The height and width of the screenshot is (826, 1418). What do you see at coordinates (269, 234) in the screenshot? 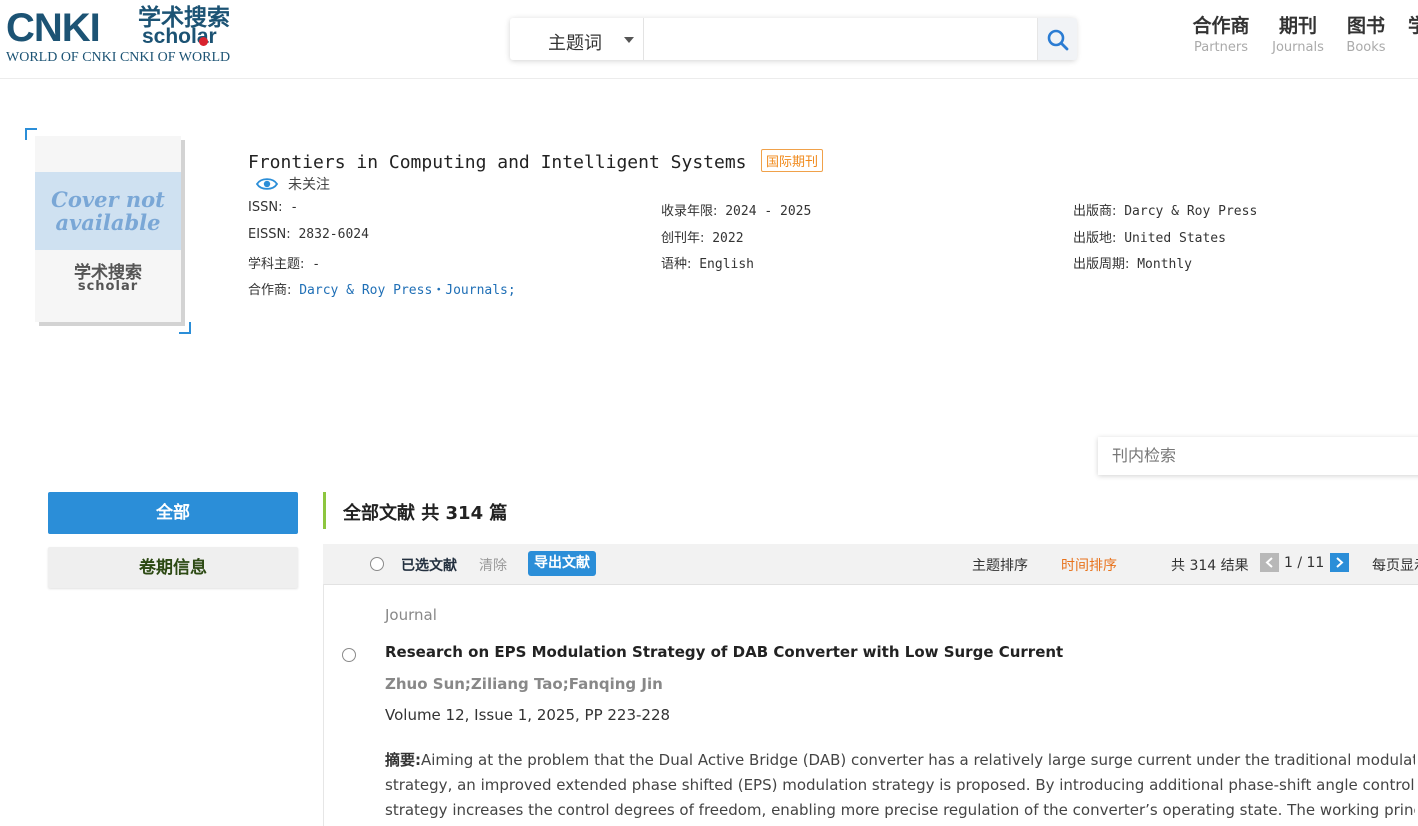
I see `meta-eissn-label: EISSN:` at bounding box center [269, 234].